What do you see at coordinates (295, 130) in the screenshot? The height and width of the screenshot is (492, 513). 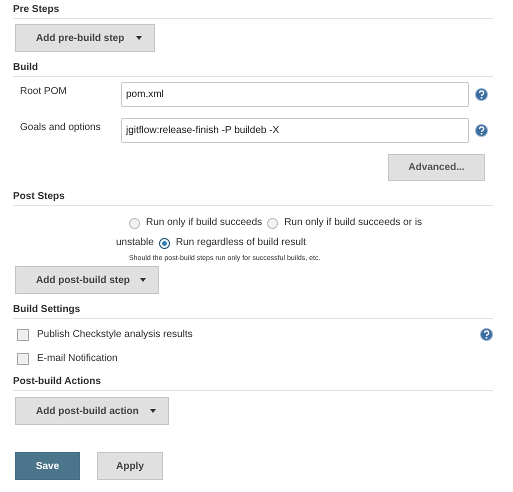 I see `text-input: jgitflow:release-finish -P buildeb -X` at bounding box center [295, 130].